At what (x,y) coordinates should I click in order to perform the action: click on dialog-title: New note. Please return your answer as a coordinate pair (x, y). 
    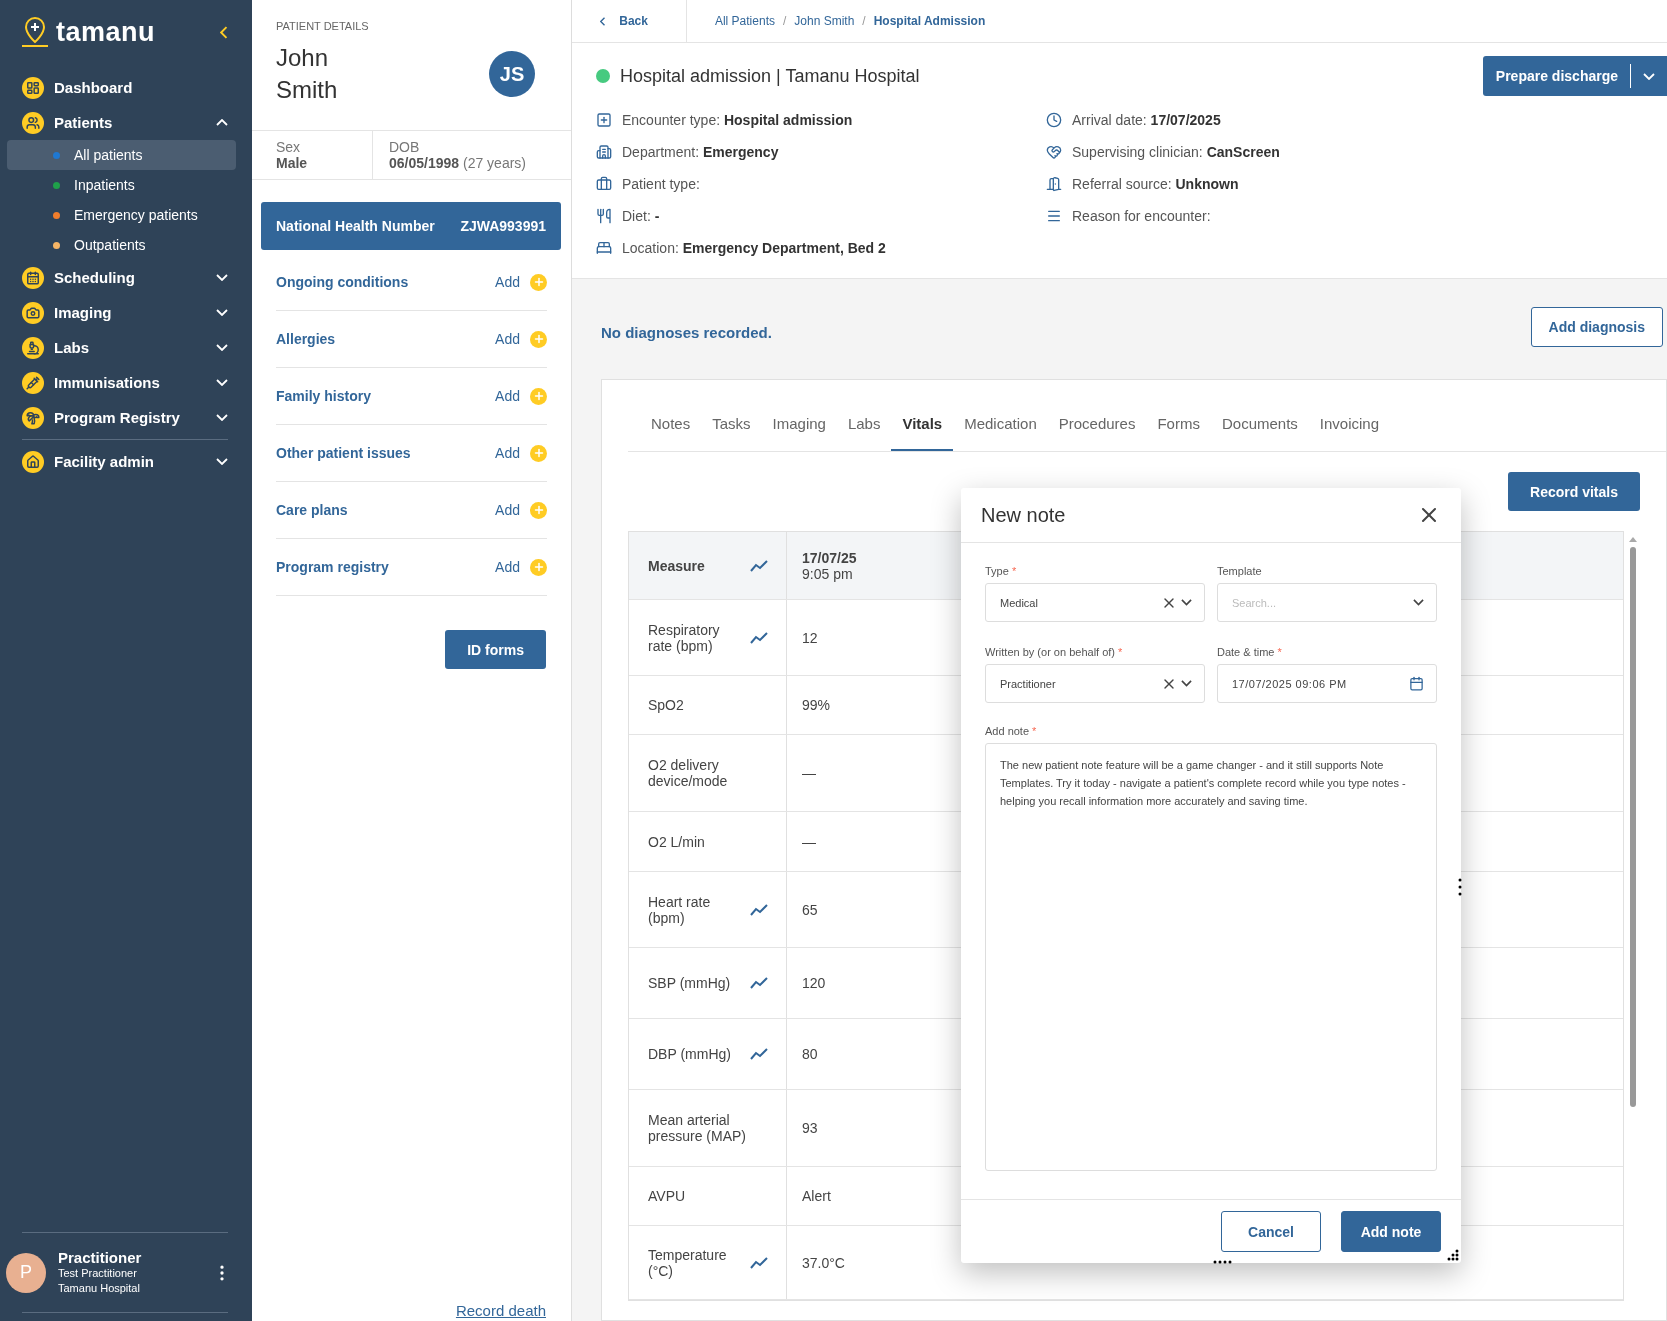
    Looking at the image, I should click on (1023, 515).